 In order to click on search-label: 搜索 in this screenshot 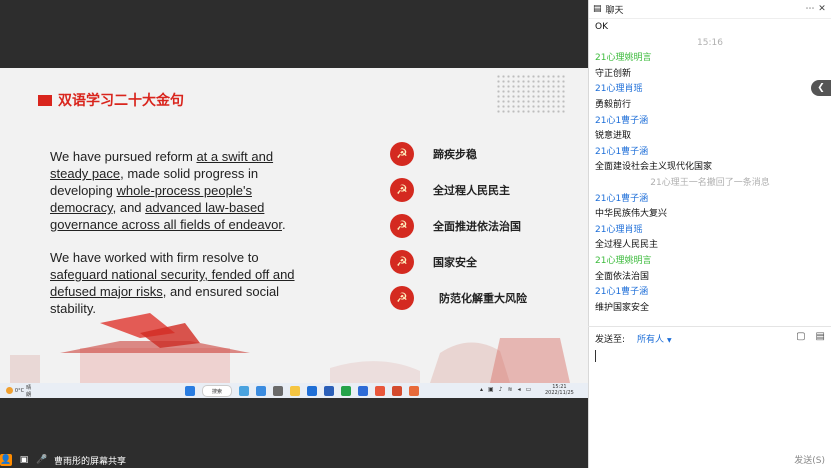, I will do `click(216, 391)`.